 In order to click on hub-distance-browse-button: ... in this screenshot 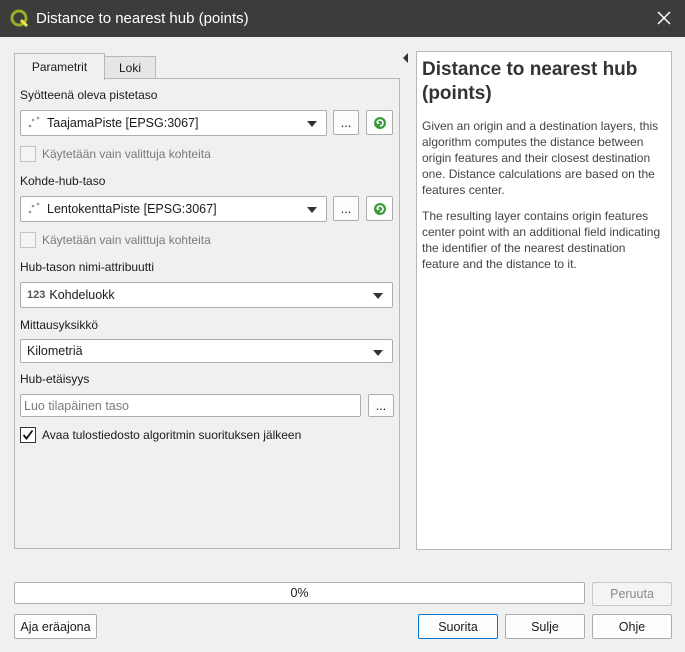, I will do `click(381, 405)`.